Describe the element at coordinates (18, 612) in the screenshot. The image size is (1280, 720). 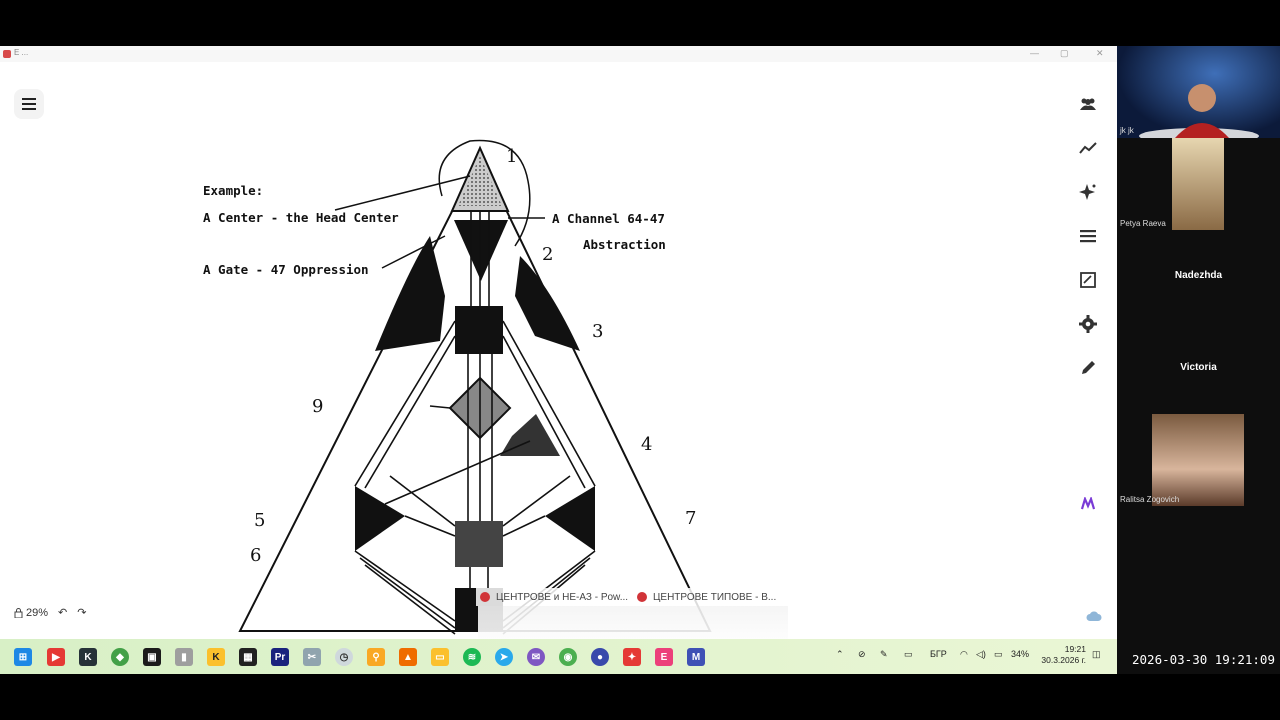
I see `lock-icon` at that location.